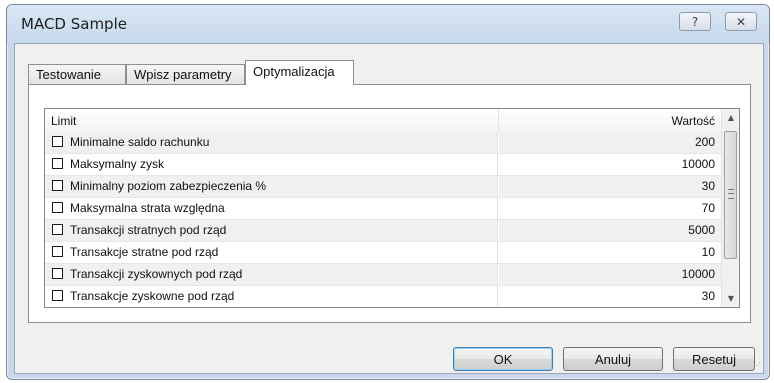  I want to click on table-row: Minimalny poziom zabezpieczenia % 30, so click(383, 187).